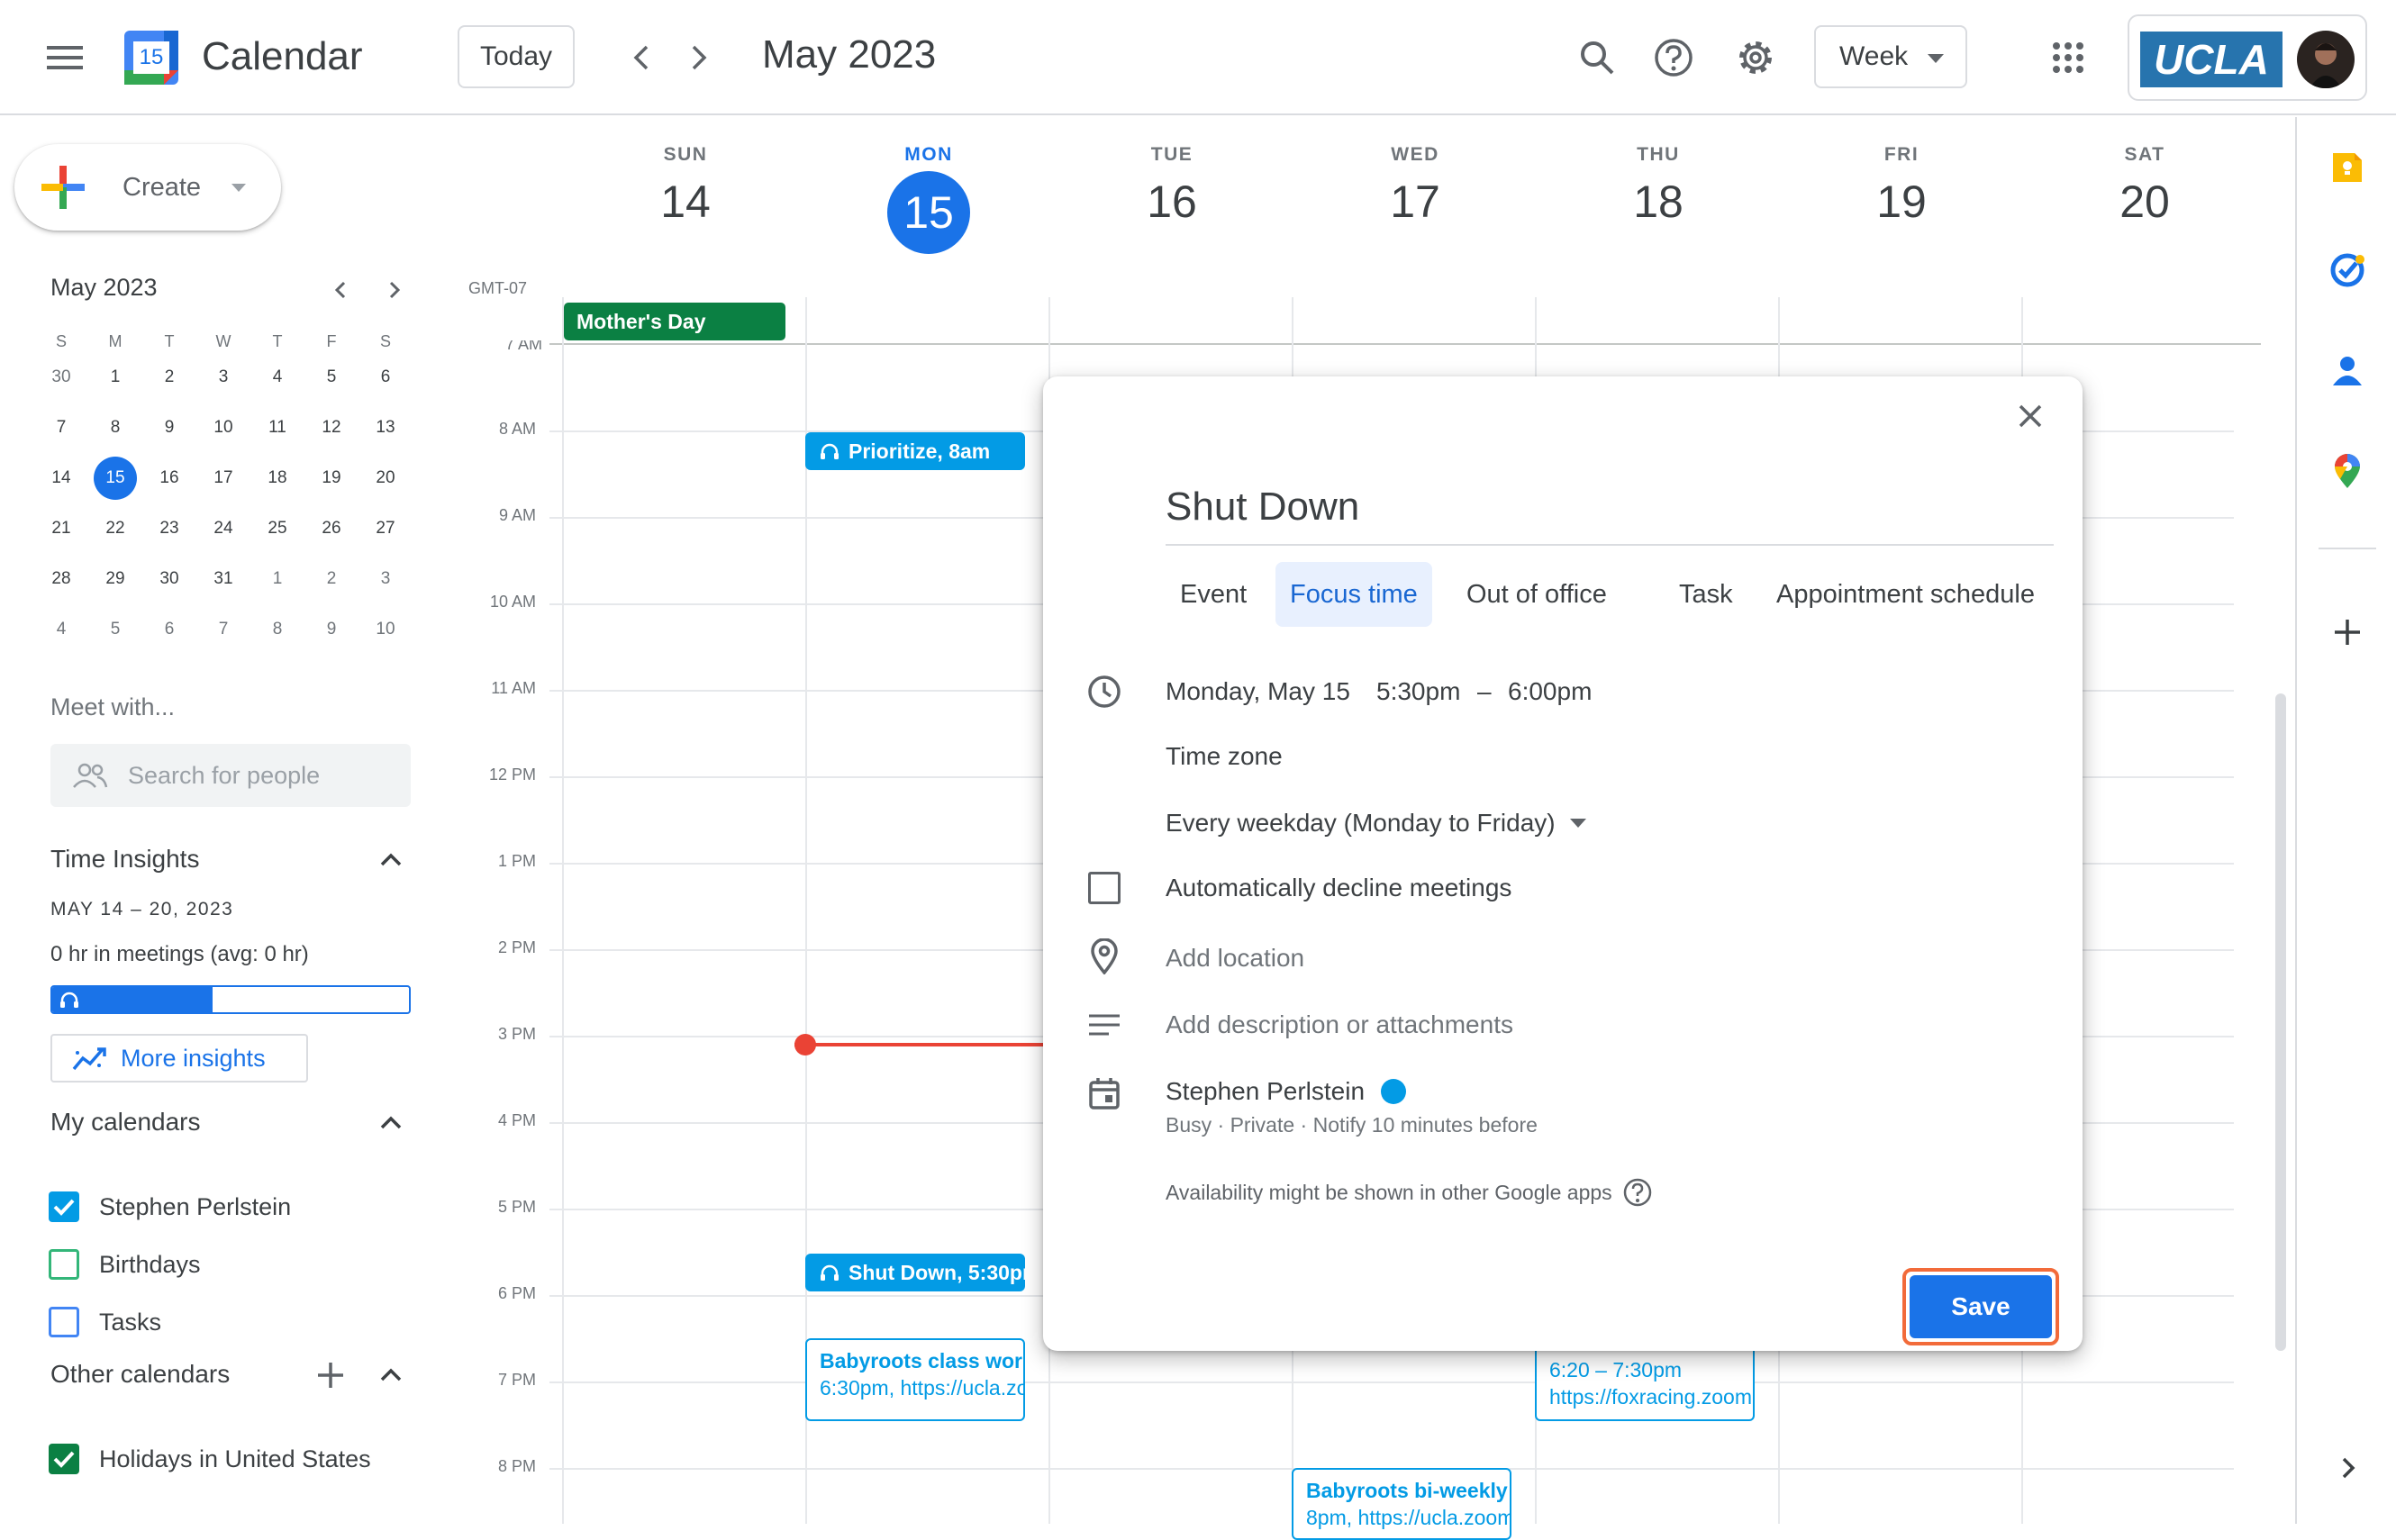 The width and height of the screenshot is (2396, 1540). Describe the element at coordinates (1376, 823) in the screenshot. I see `recurrence-select: Every weekday (Monday to Friday)` at that location.